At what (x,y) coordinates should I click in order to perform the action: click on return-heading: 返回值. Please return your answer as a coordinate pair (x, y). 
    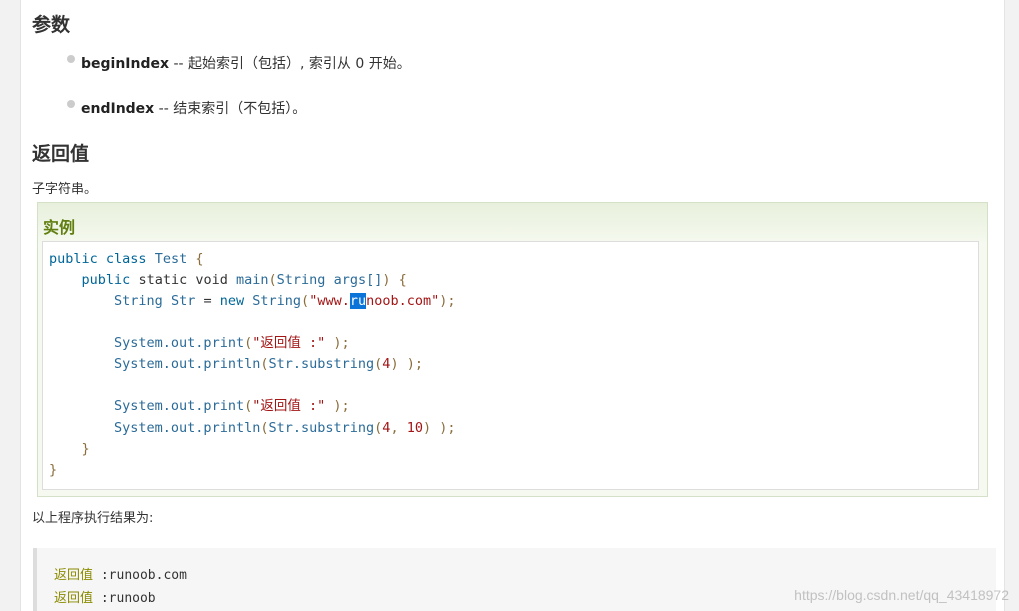
    Looking at the image, I should click on (61, 154).